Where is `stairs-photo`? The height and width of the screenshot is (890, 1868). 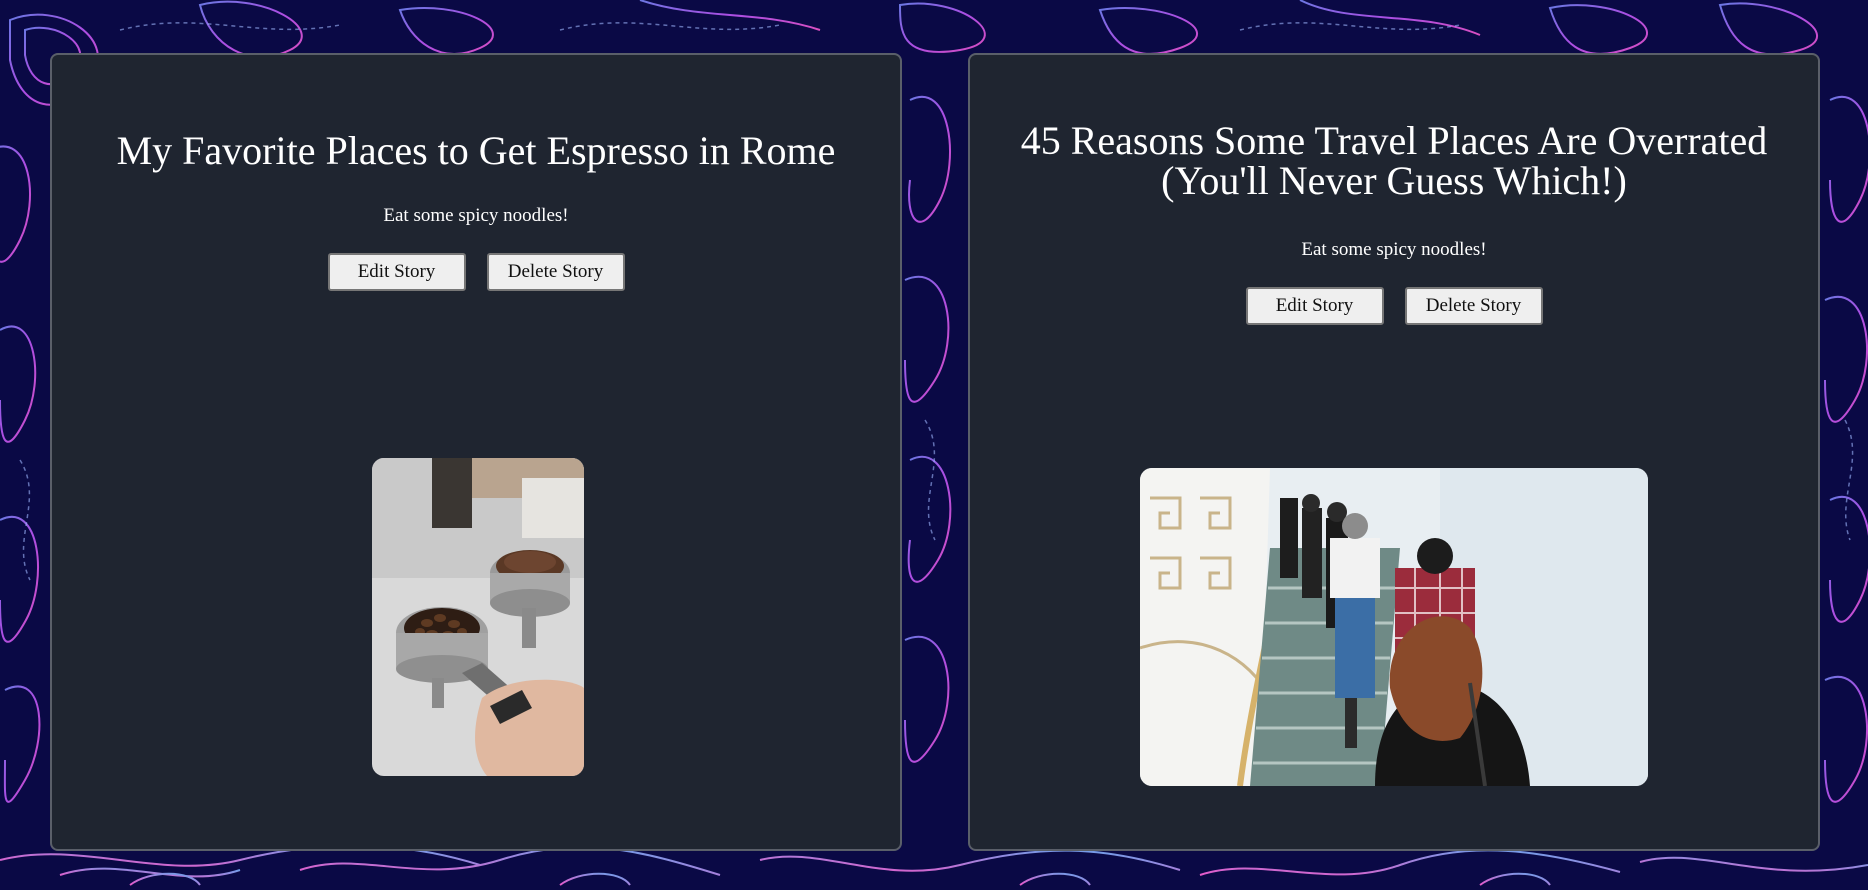
stairs-photo is located at coordinates (1394, 627).